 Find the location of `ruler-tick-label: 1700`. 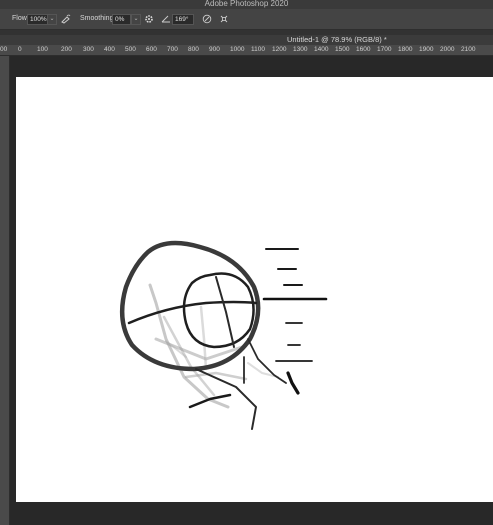

ruler-tick-label: 1700 is located at coordinates (384, 49).